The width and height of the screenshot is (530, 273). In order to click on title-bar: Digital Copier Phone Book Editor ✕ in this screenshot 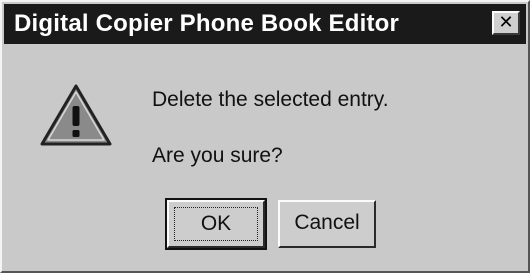, I will do `click(265, 24)`.